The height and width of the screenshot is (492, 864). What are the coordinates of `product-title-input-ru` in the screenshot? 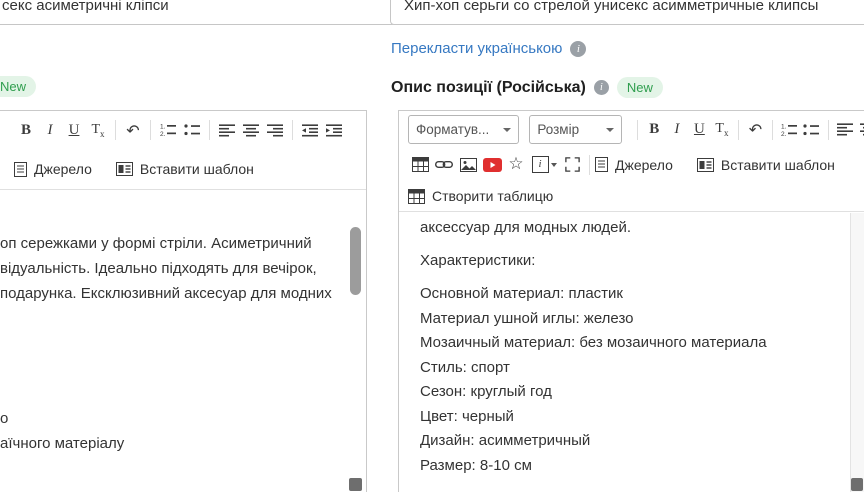 It's located at (627, 12).